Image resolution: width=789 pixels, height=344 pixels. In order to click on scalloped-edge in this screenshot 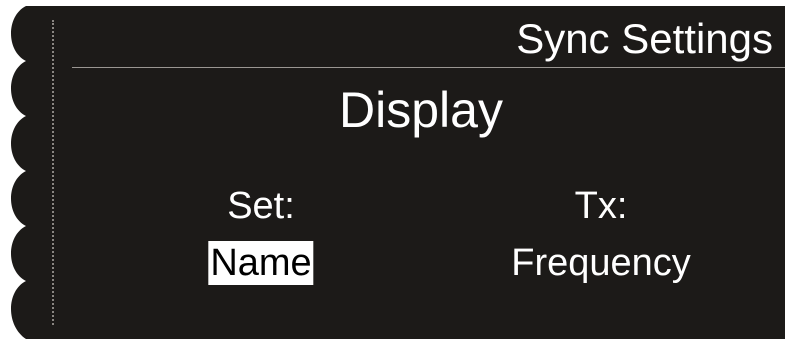, I will do `click(13, 172)`.